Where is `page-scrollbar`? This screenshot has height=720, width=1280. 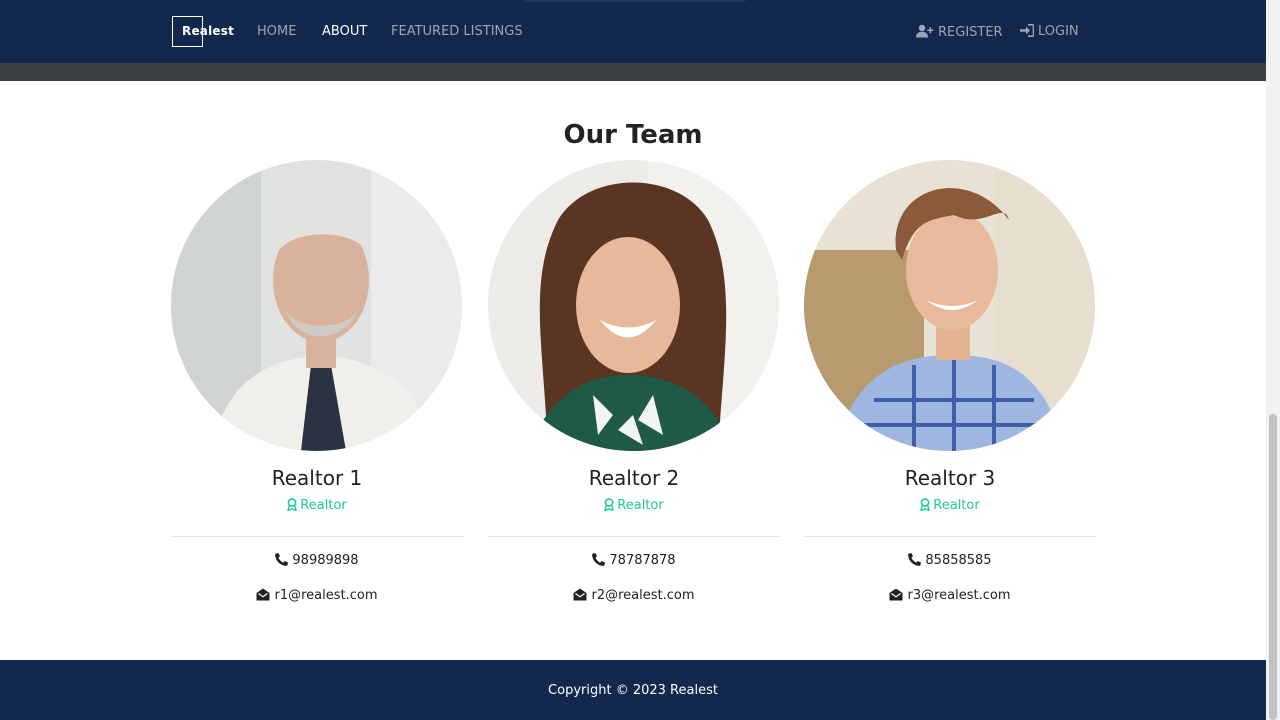
page-scrollbar is located at coordinates (1273, 360).